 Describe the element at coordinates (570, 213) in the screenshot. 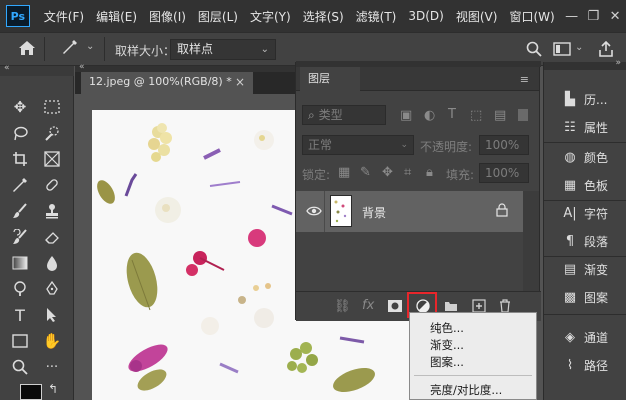

I see `character-icon: A|` at that location.